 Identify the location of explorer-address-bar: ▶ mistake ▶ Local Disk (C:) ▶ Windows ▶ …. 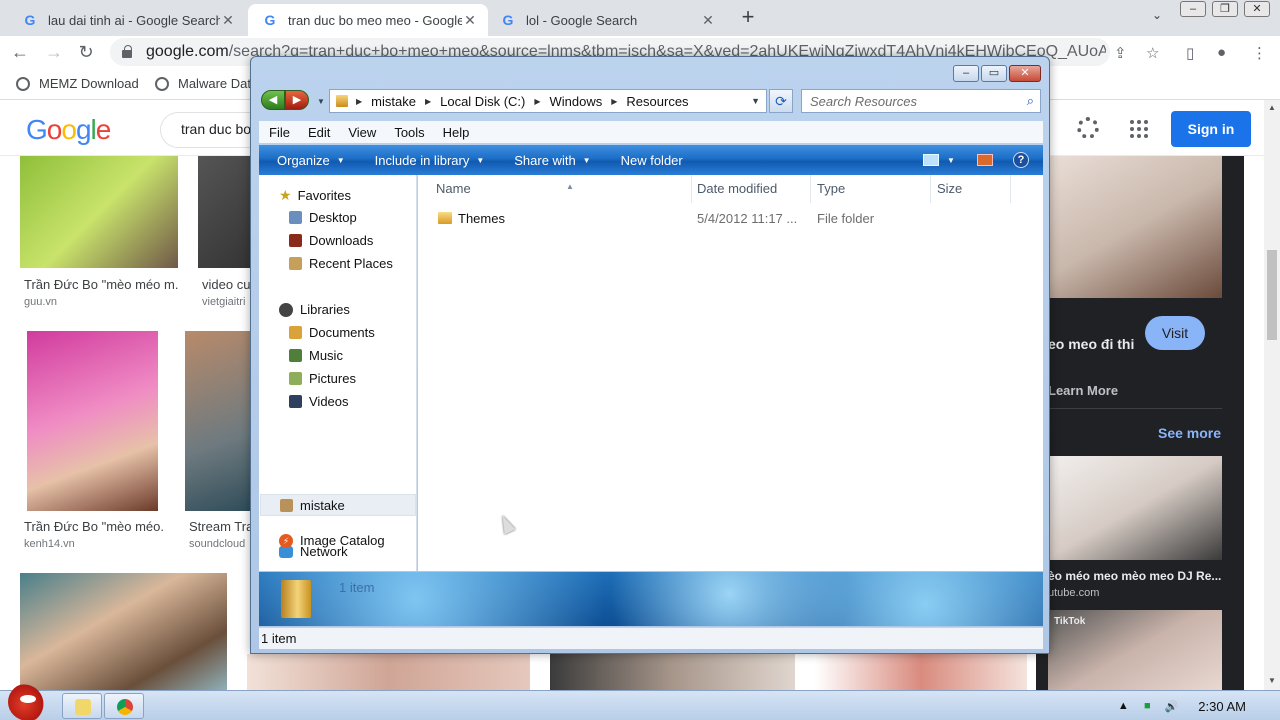
(548, 101).